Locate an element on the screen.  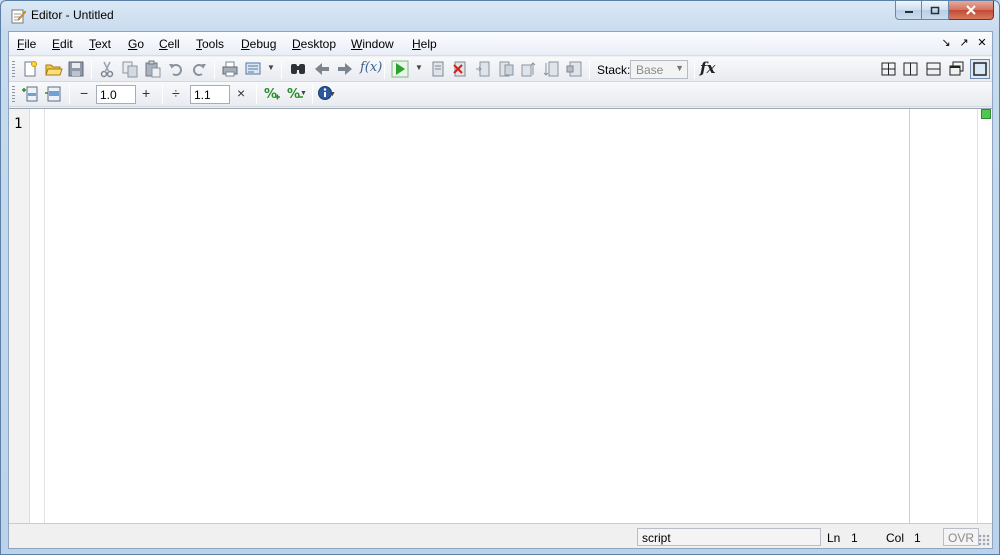
window-controls is located at coordinates (944, 11).